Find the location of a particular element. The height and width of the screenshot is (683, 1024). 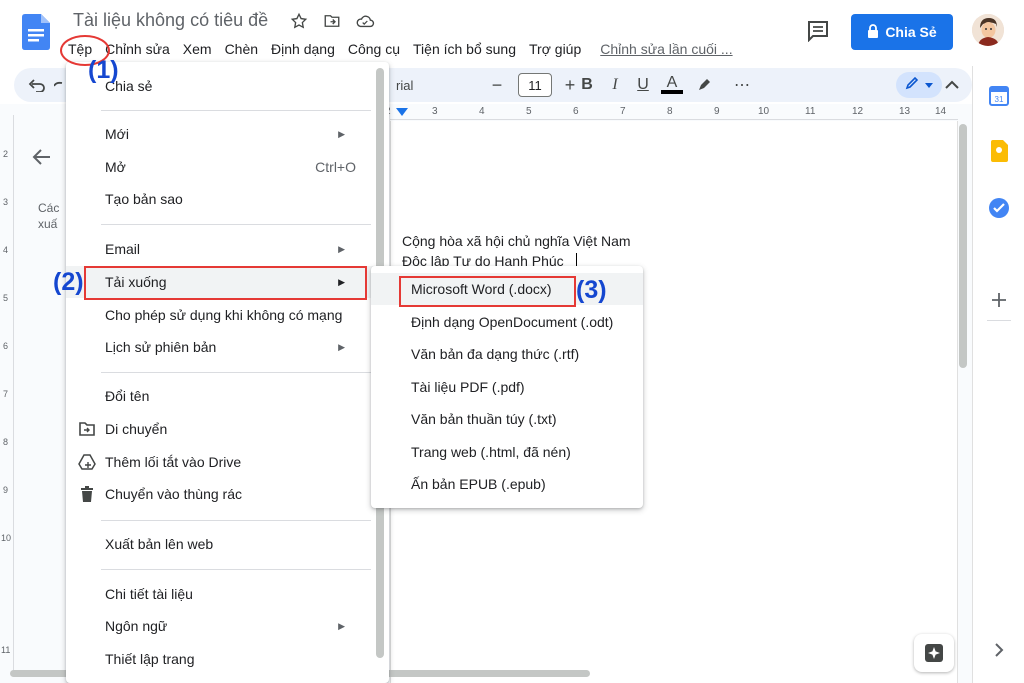

menu-item-page-setup: Thiết lập trang is located at coordinates (221, 659).